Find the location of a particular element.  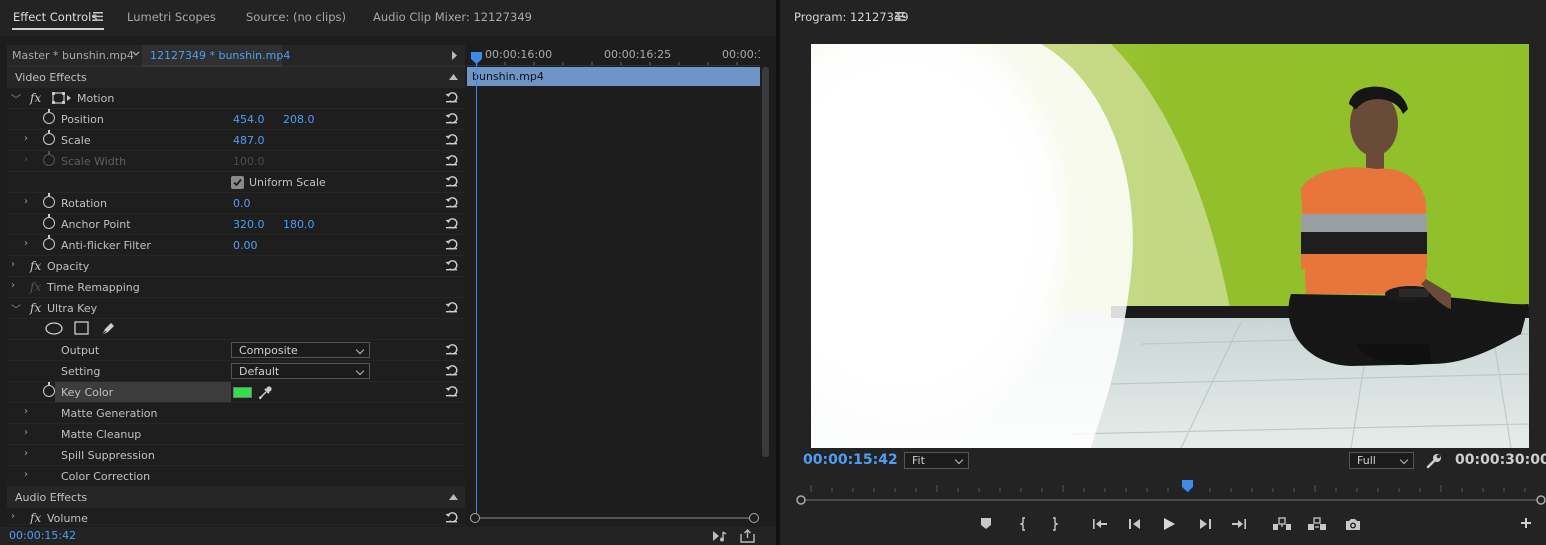

anti-flicker-value: 0.00 is located at coordinates (245, 245).